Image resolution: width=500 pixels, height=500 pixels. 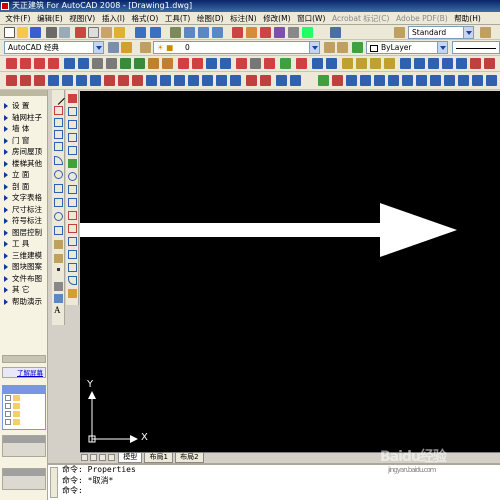 I want to click on tab-layout2: 布局2, so click(x=189, y=458).